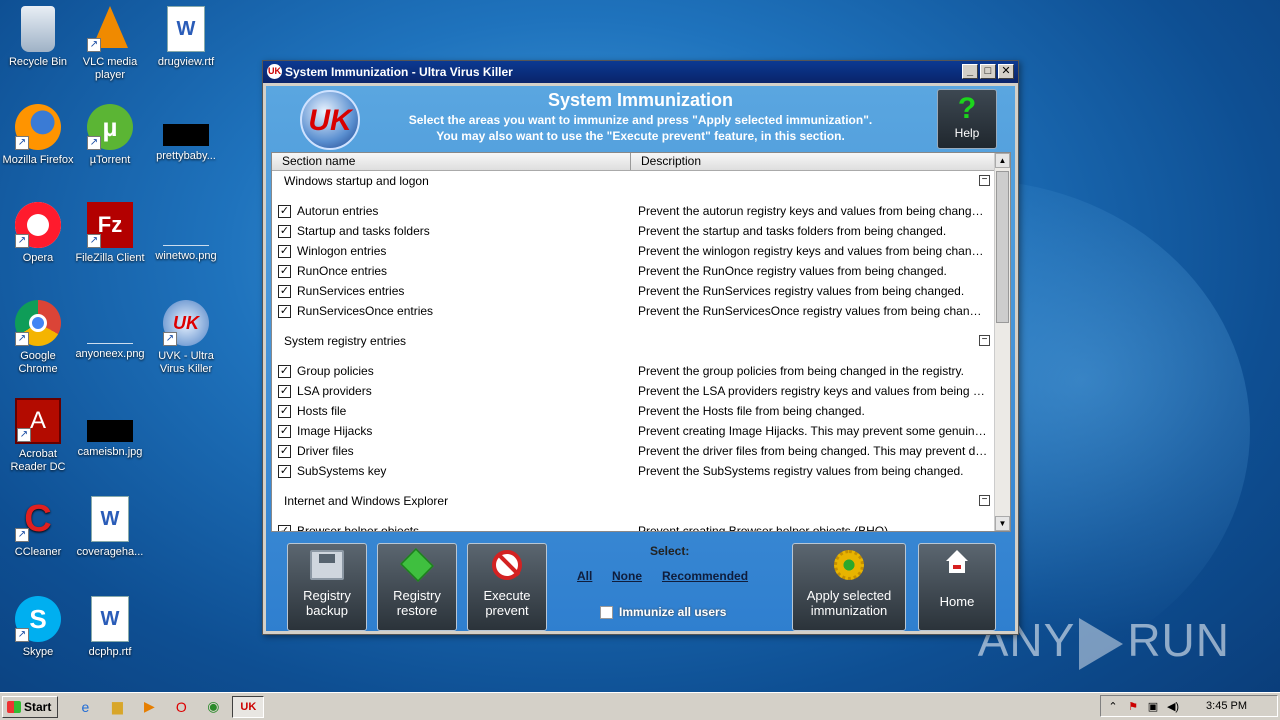 Image resolution: width=1280 pixels, height=720 pixels. I want to click on home-icon, so click(957, 565).